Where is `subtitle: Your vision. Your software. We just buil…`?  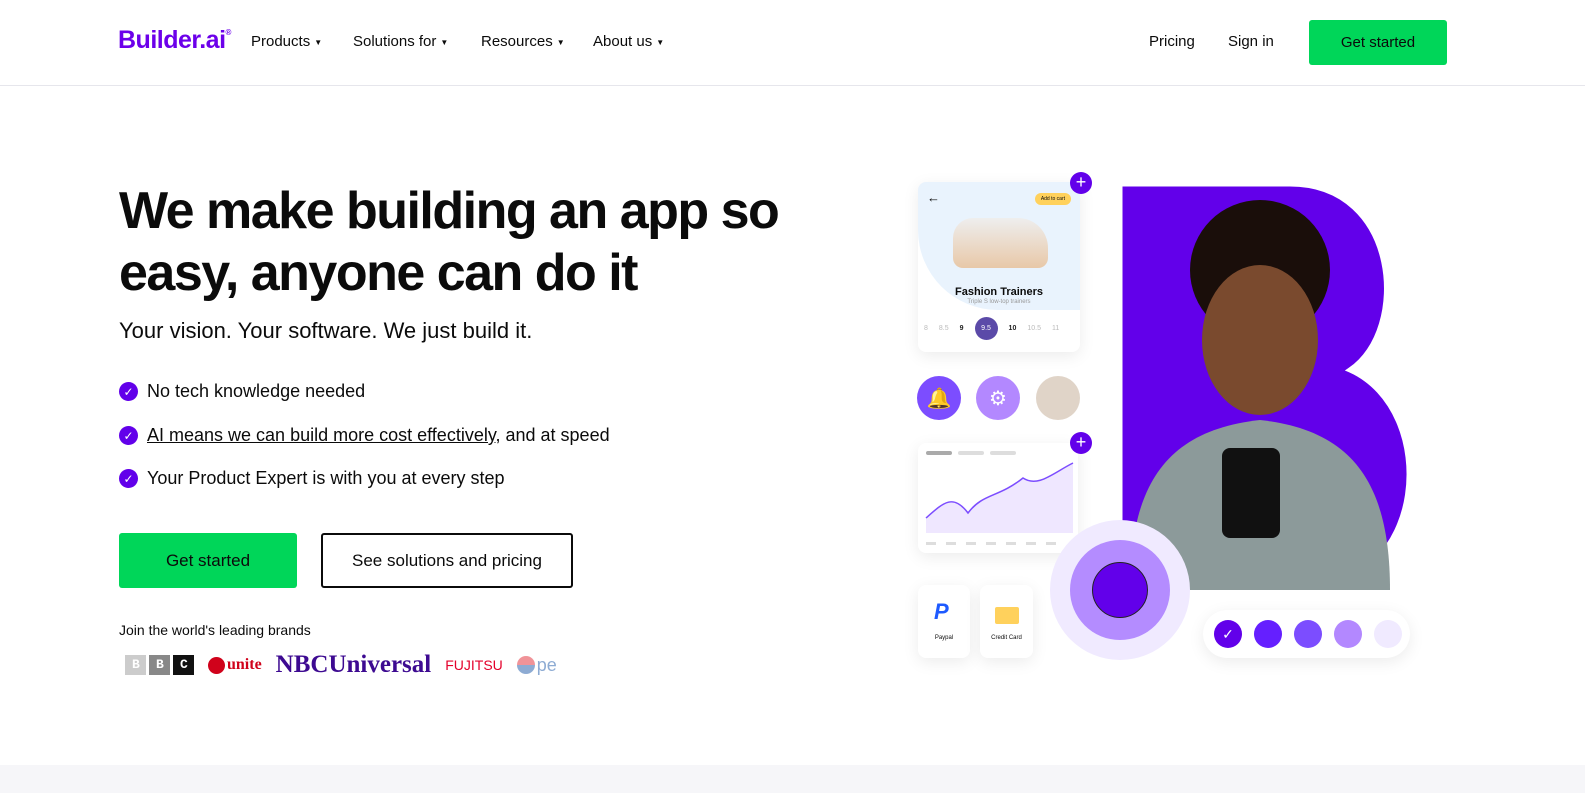
subtitle: Your vision. Your software. We just buil… is located at coordinates (326, 330).